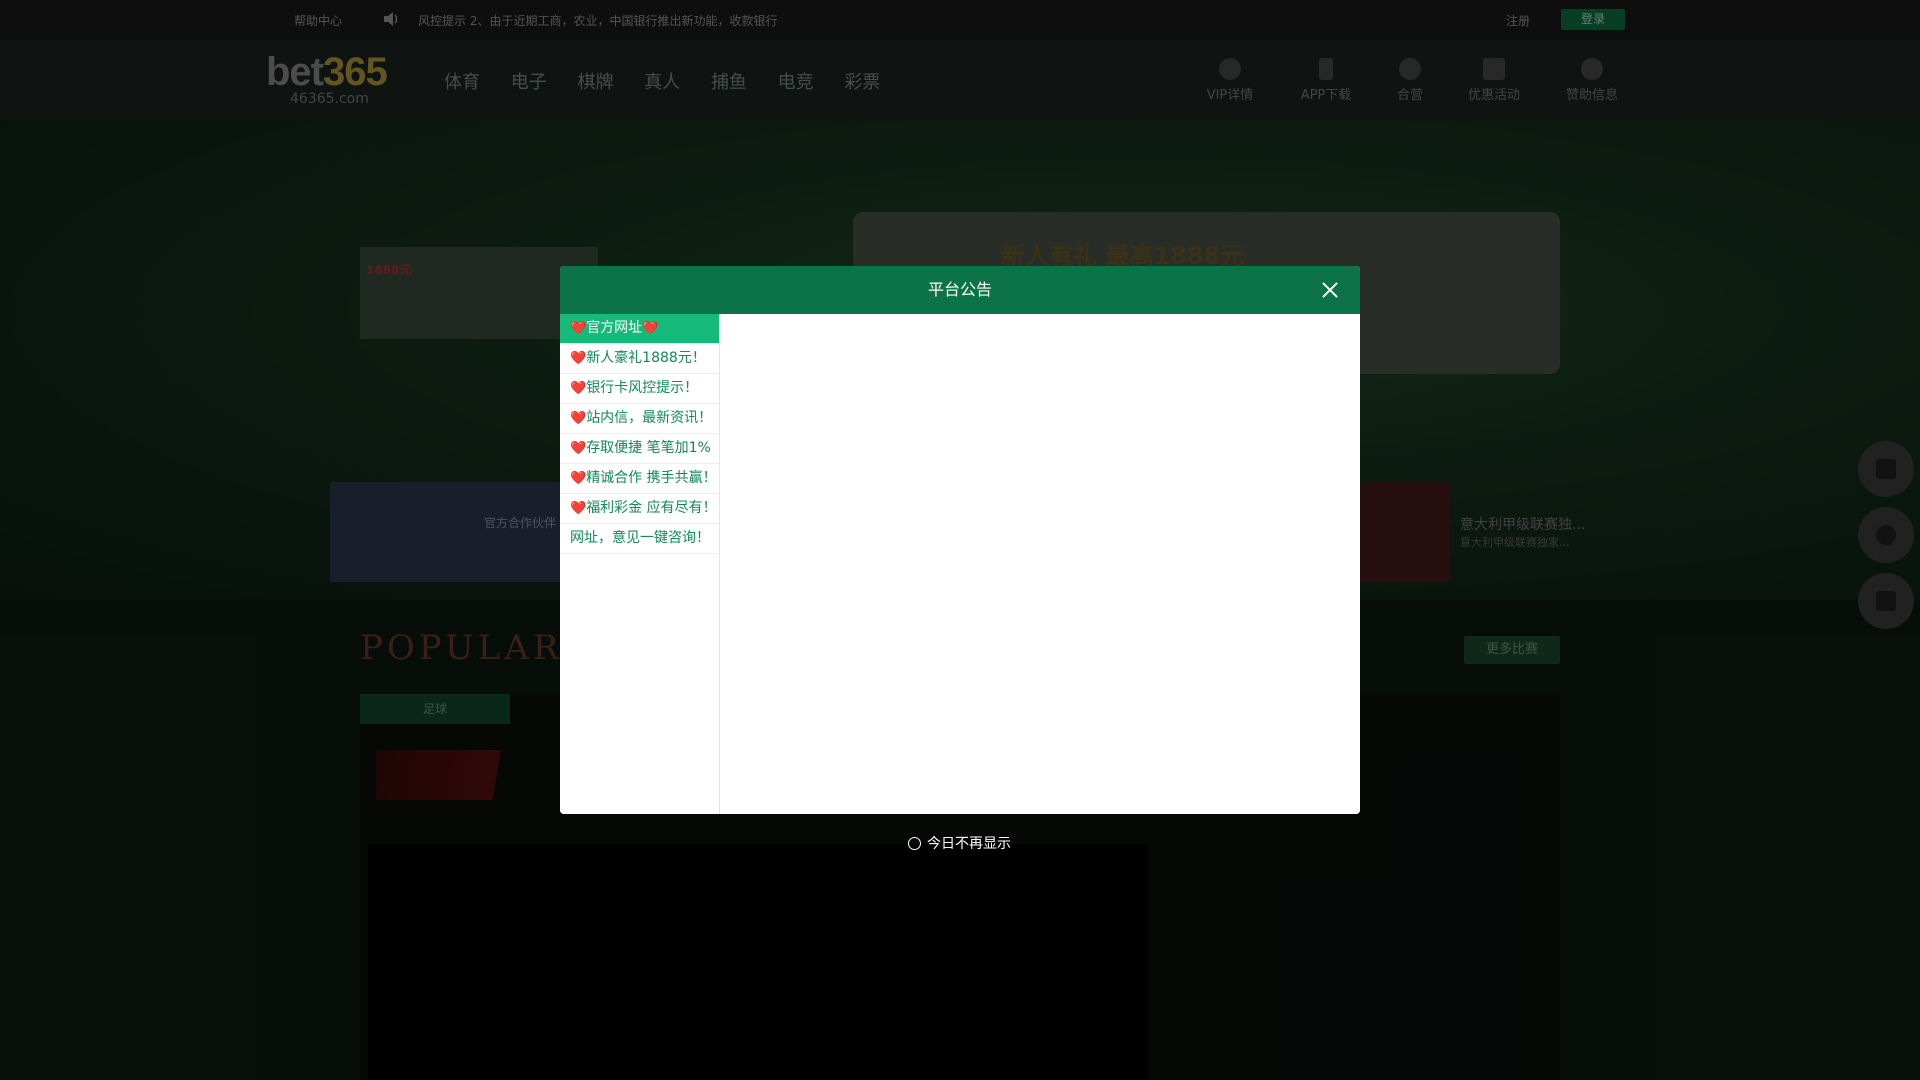 The width and height of the screenshot is (1920, 1080). I want to click on announcement-item-official-site: ❤️官方网址❤️, so click(639, 329).